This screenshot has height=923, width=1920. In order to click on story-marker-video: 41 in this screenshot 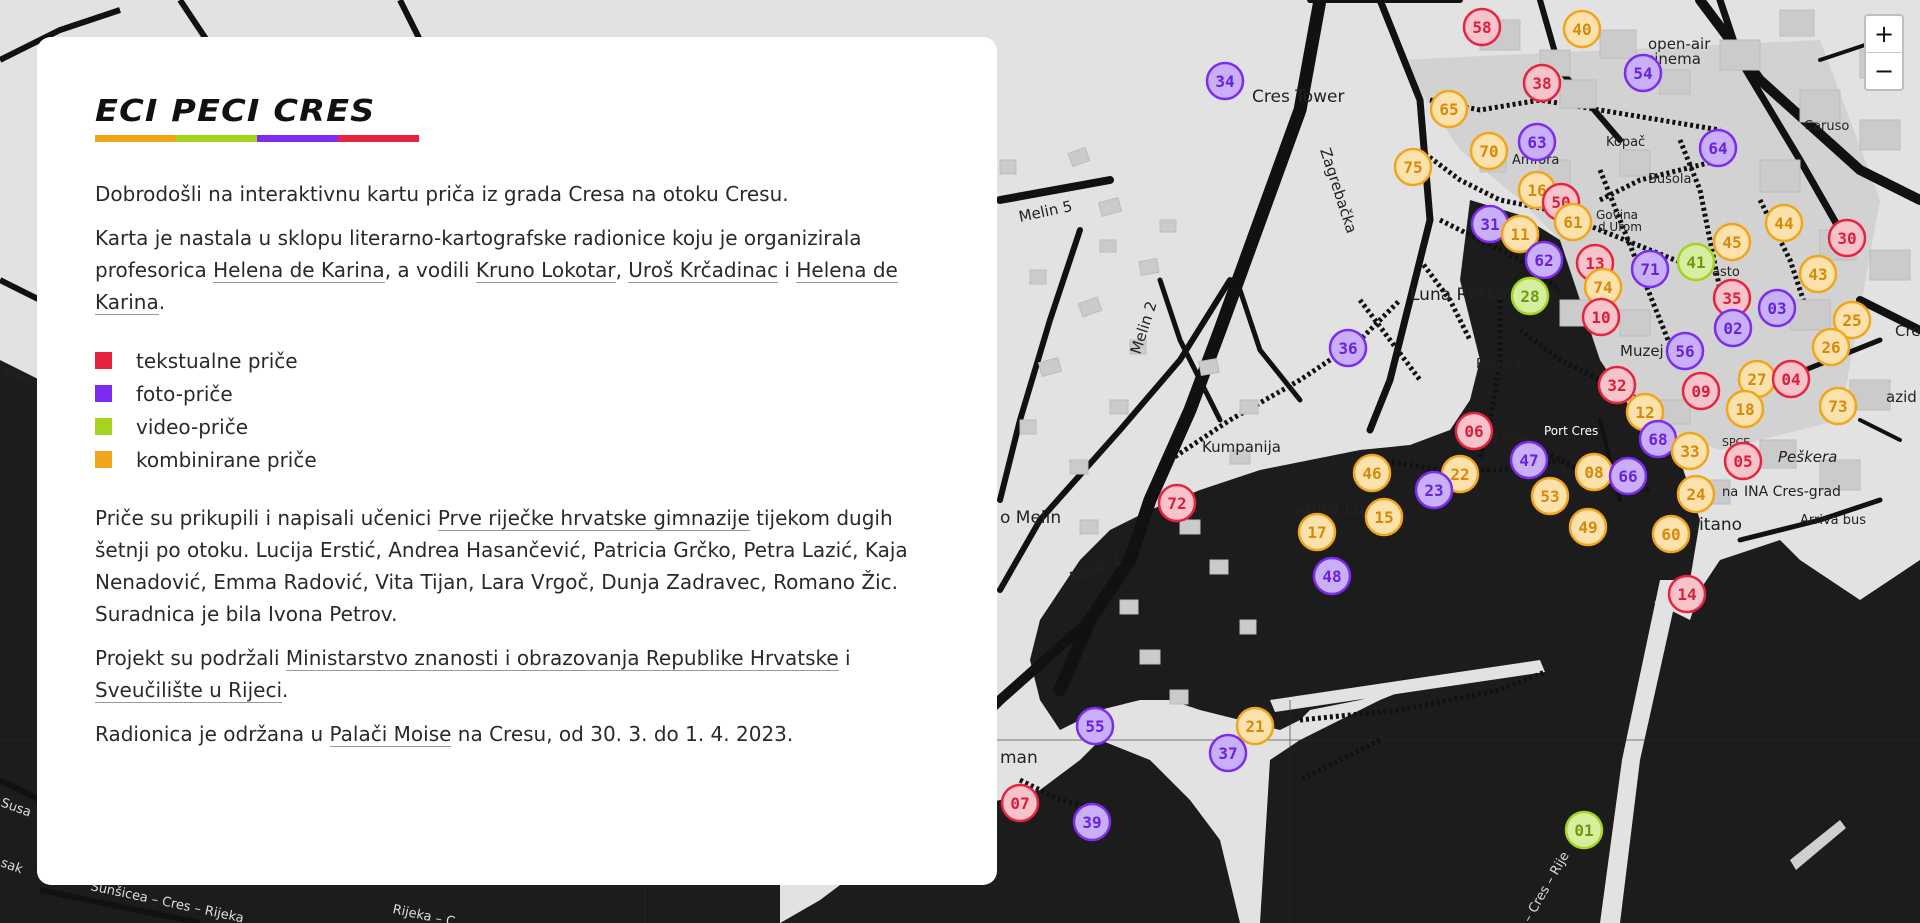, I will do `click(1696, 262)`.